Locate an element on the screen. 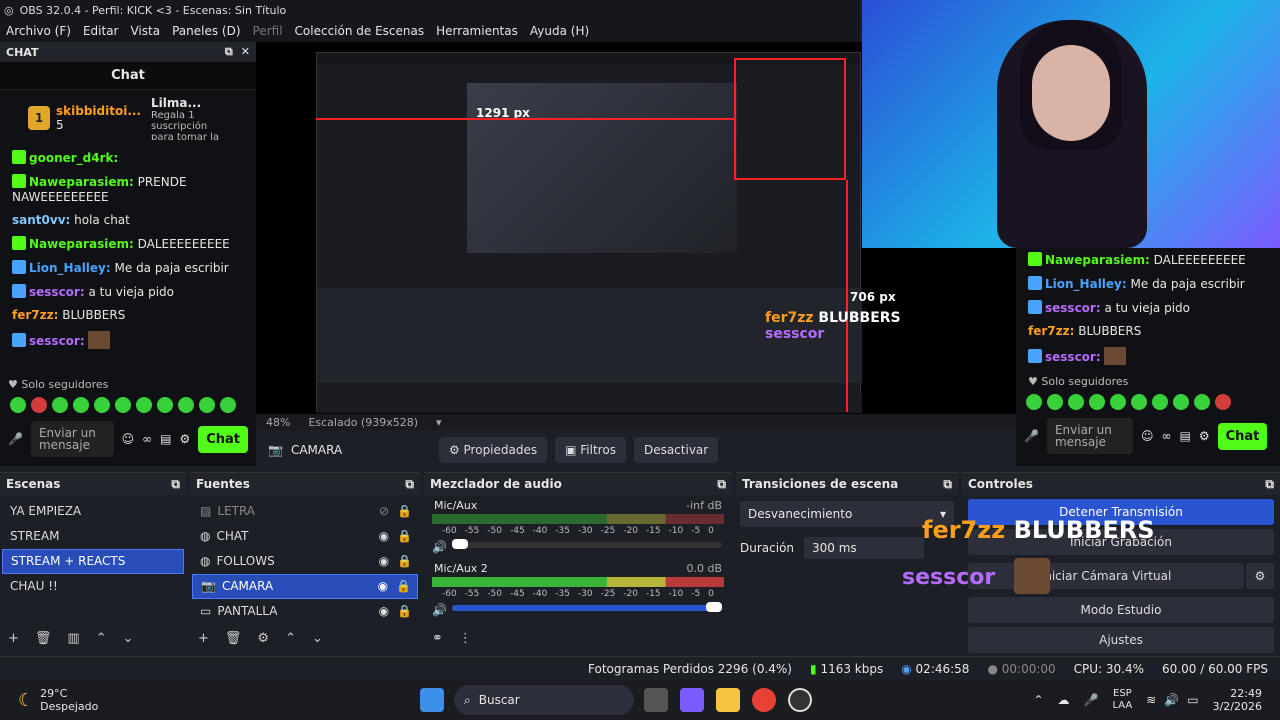  source-item: ▨ LETRA ⊘ 🔒 is located at coordinates (305, 511).